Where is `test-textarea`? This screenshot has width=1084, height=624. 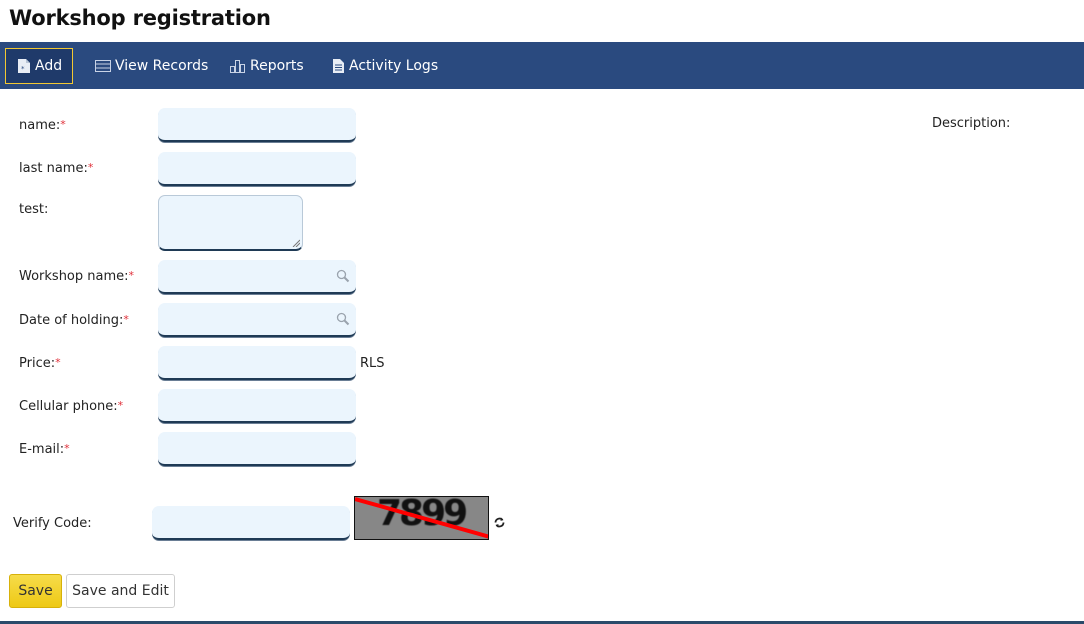 test-textarea is located at coordinates (230, 223).